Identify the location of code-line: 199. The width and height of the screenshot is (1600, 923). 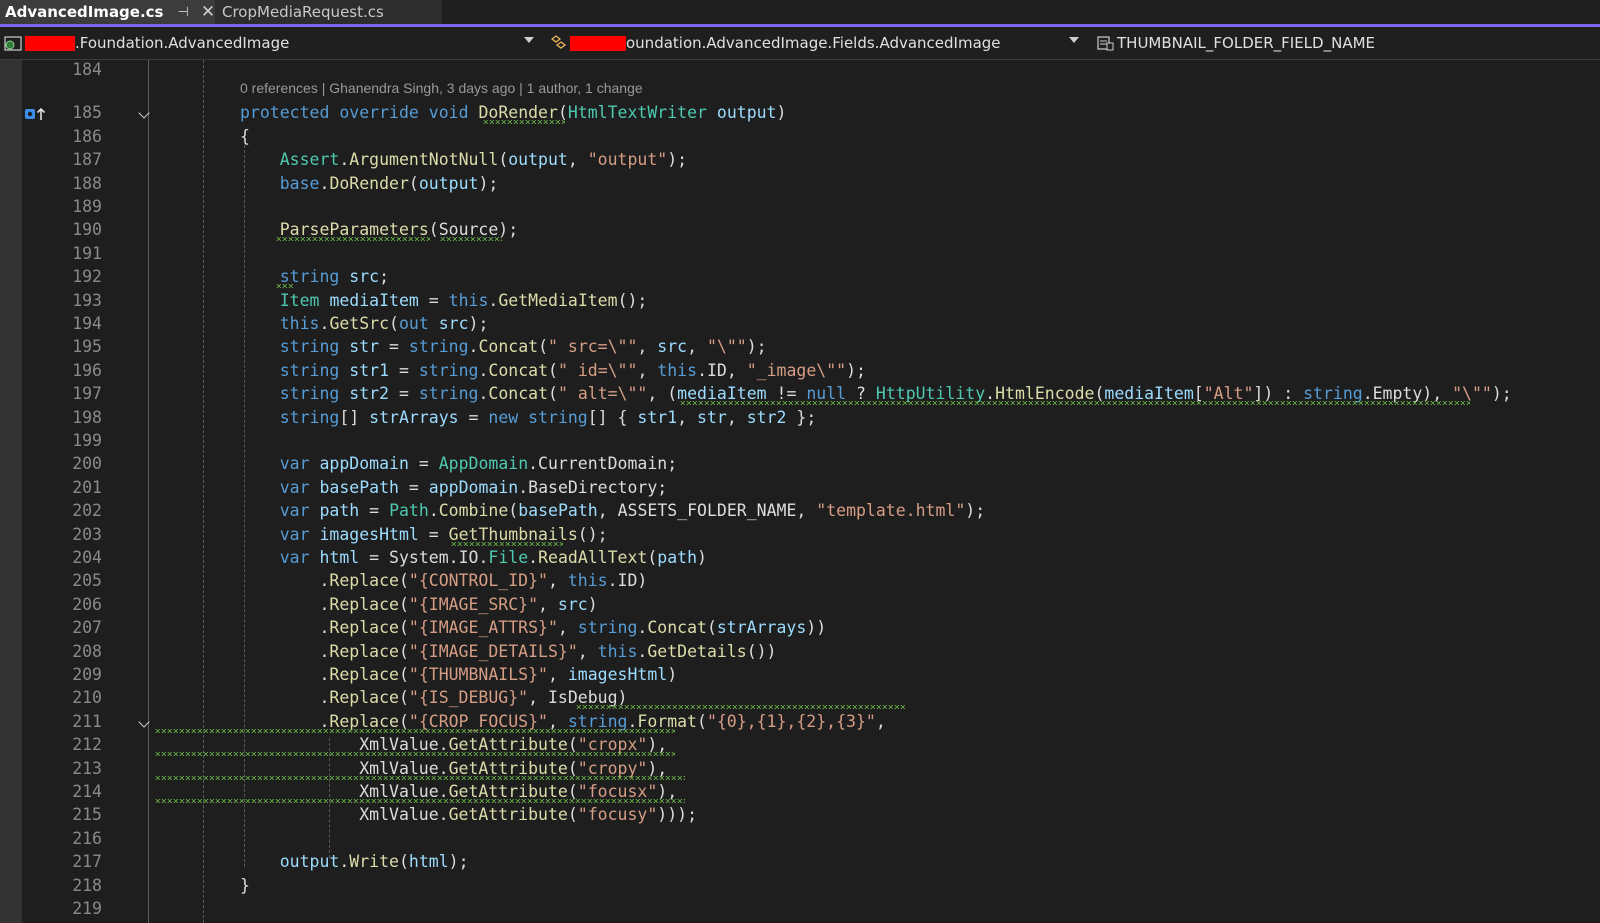
(800, 440).